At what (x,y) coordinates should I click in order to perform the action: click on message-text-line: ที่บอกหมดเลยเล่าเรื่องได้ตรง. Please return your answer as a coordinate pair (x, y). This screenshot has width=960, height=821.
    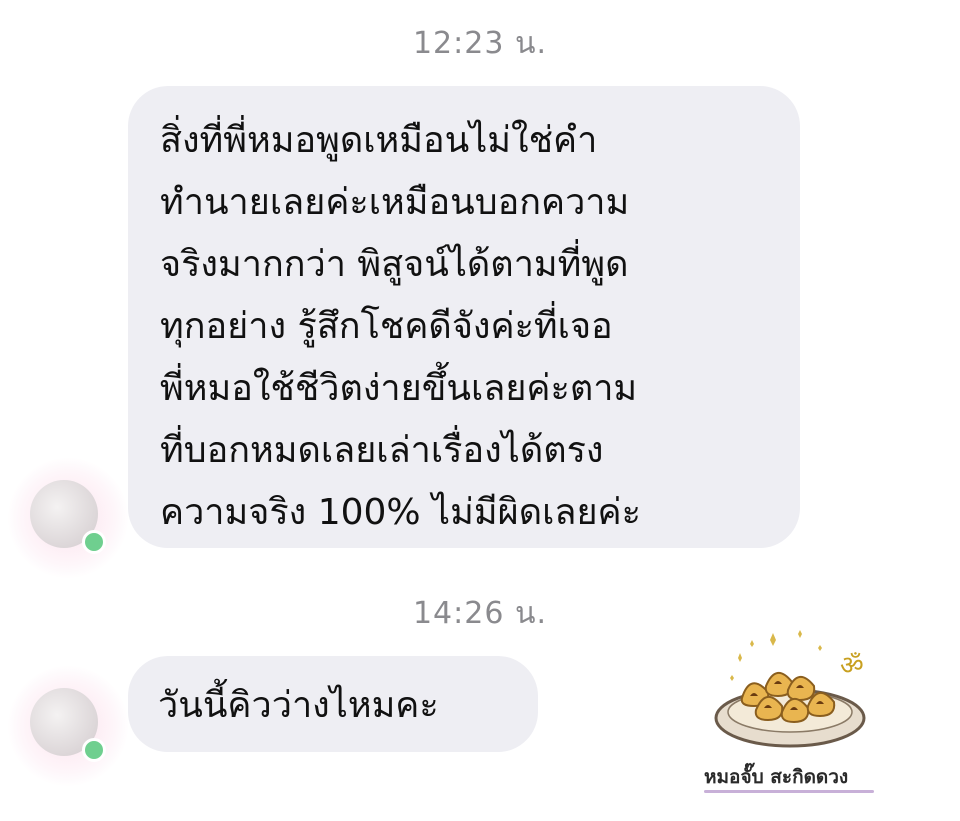
    Looking at the image, I should click on (382, 450).